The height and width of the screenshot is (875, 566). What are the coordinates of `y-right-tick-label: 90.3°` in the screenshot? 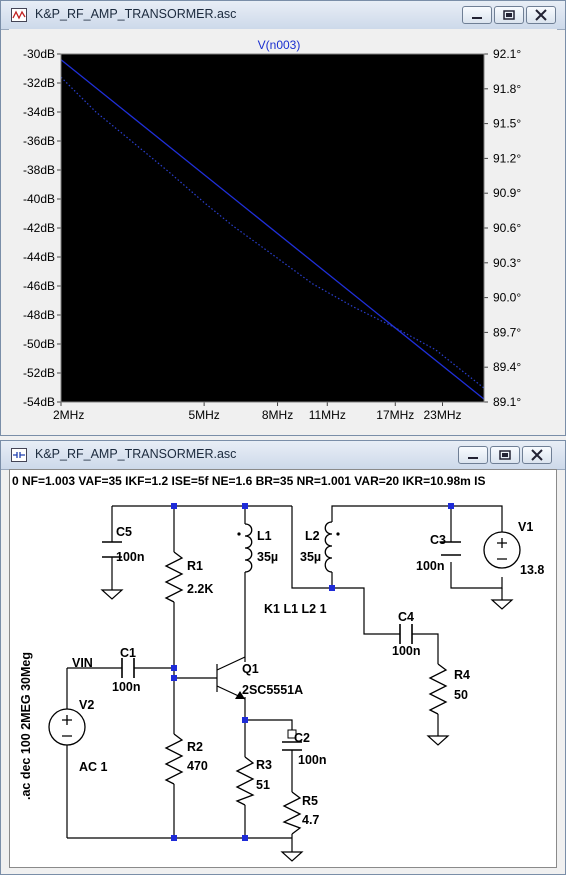 It's located at (507, 263).